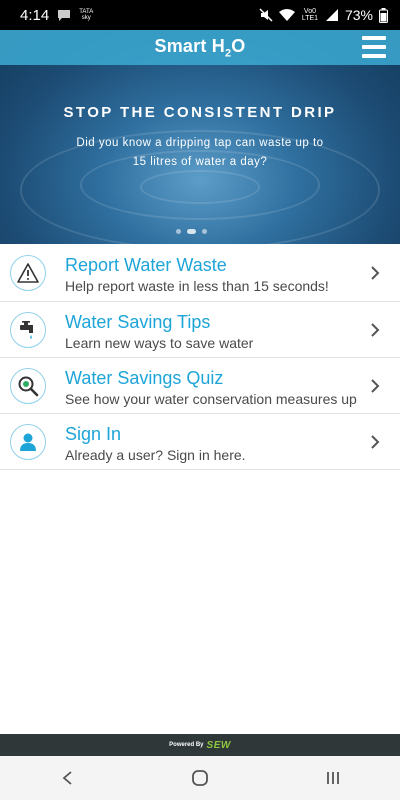 The image size is (400, 800). I want to click on wifi-icon, so click(286, 15).